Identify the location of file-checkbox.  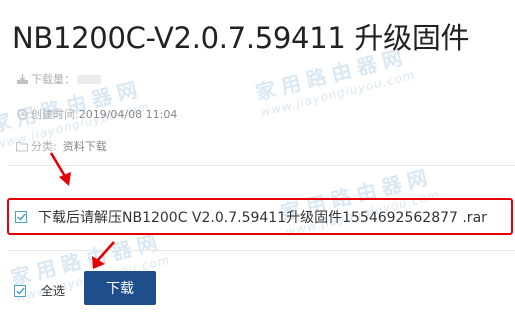
(21, 216).